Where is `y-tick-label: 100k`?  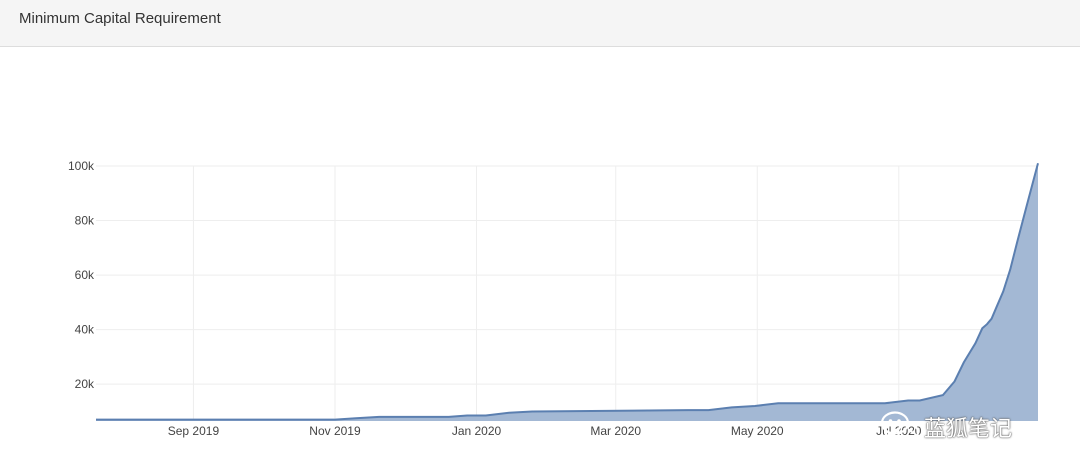
y-tick-label: 100k is located at coordinates (81, 166).